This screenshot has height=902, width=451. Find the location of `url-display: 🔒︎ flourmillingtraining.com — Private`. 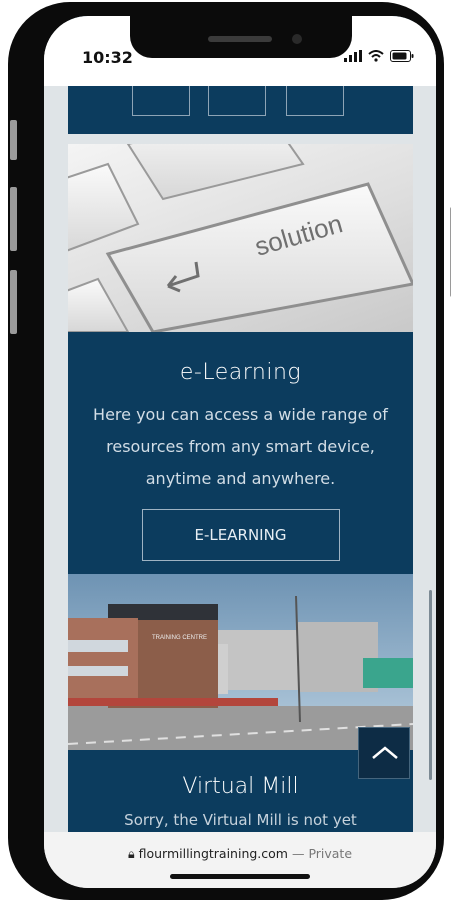

url-display: 🔒︎ flourmillingtraining.com — Private is located at coordinates (240, 854).